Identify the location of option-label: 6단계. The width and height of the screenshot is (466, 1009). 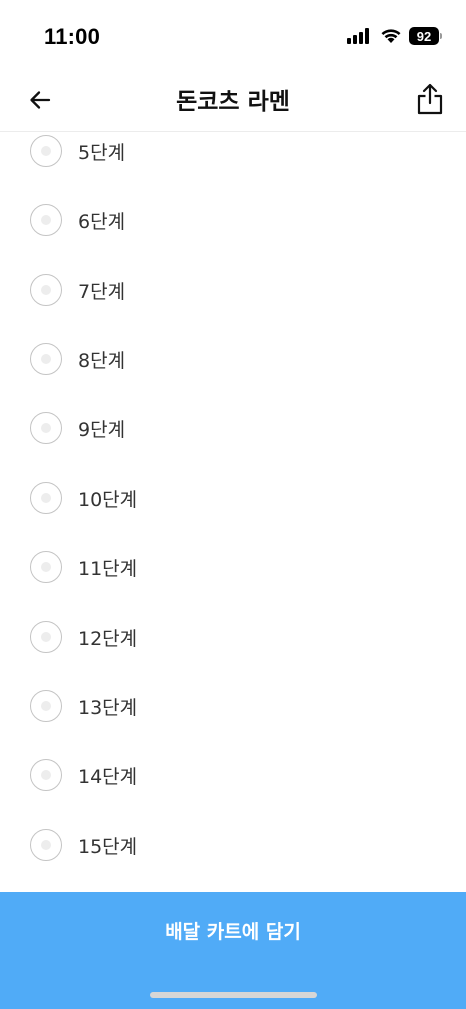
(102, 221).